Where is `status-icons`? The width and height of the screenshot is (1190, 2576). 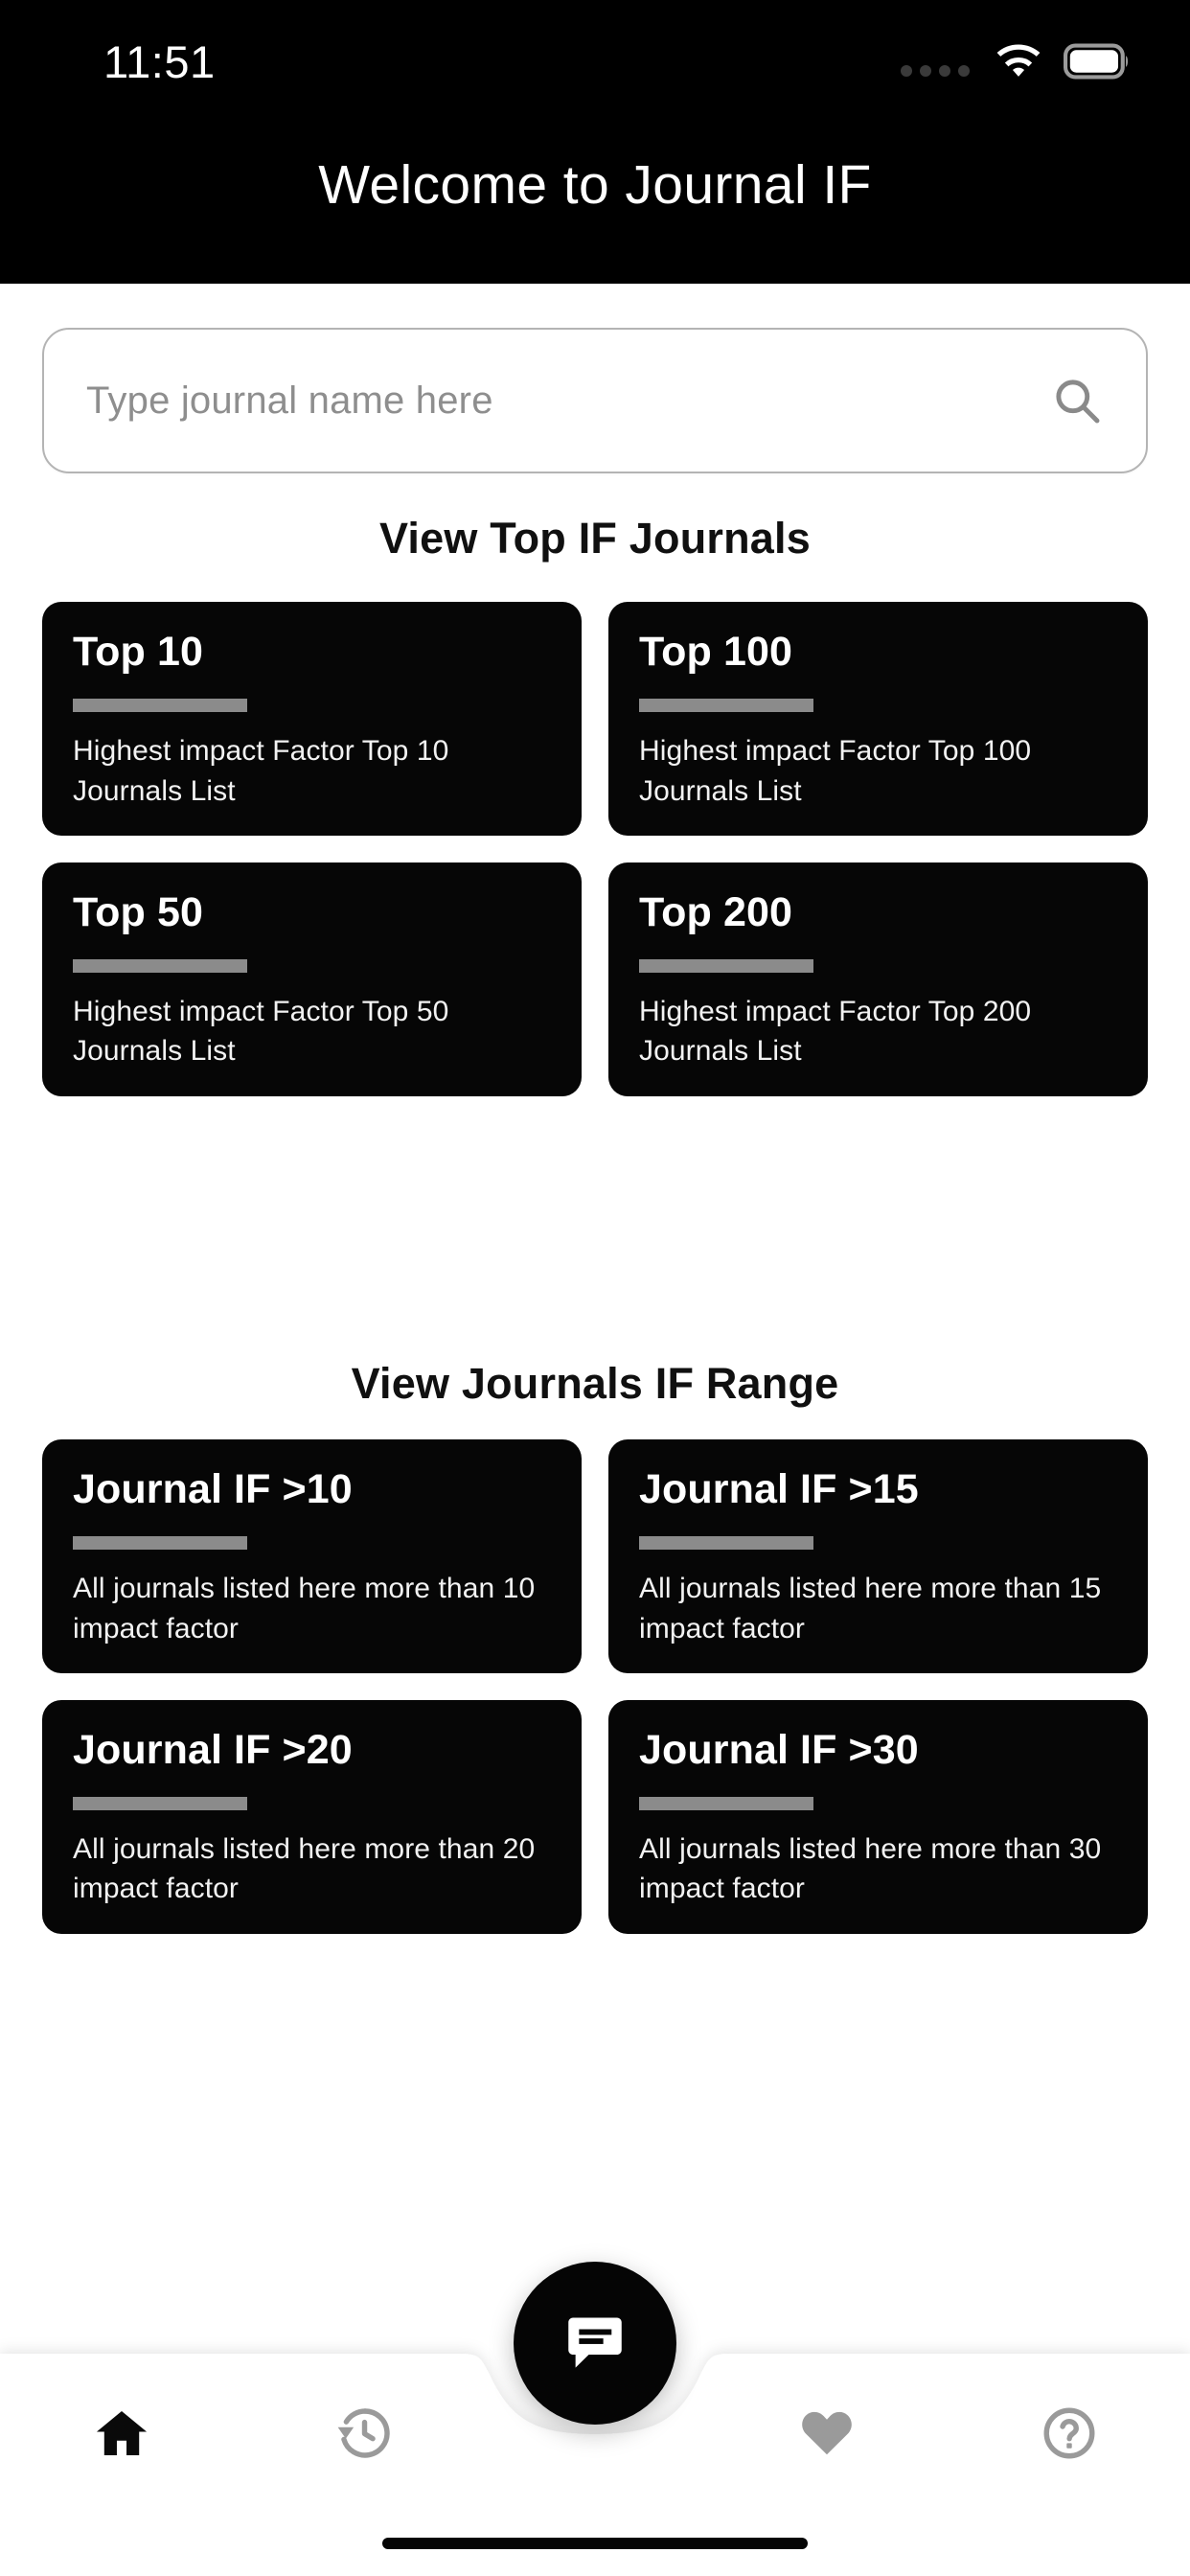
status-icons is located at coordinates (1016, 56).